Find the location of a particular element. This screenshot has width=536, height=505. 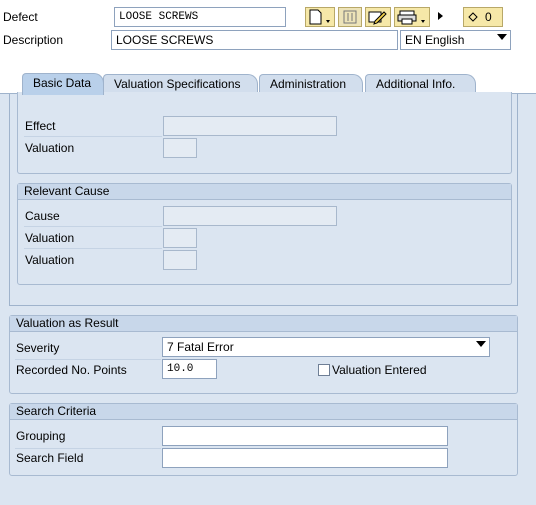

language-value: EN English is located at coordinates (435, 40).